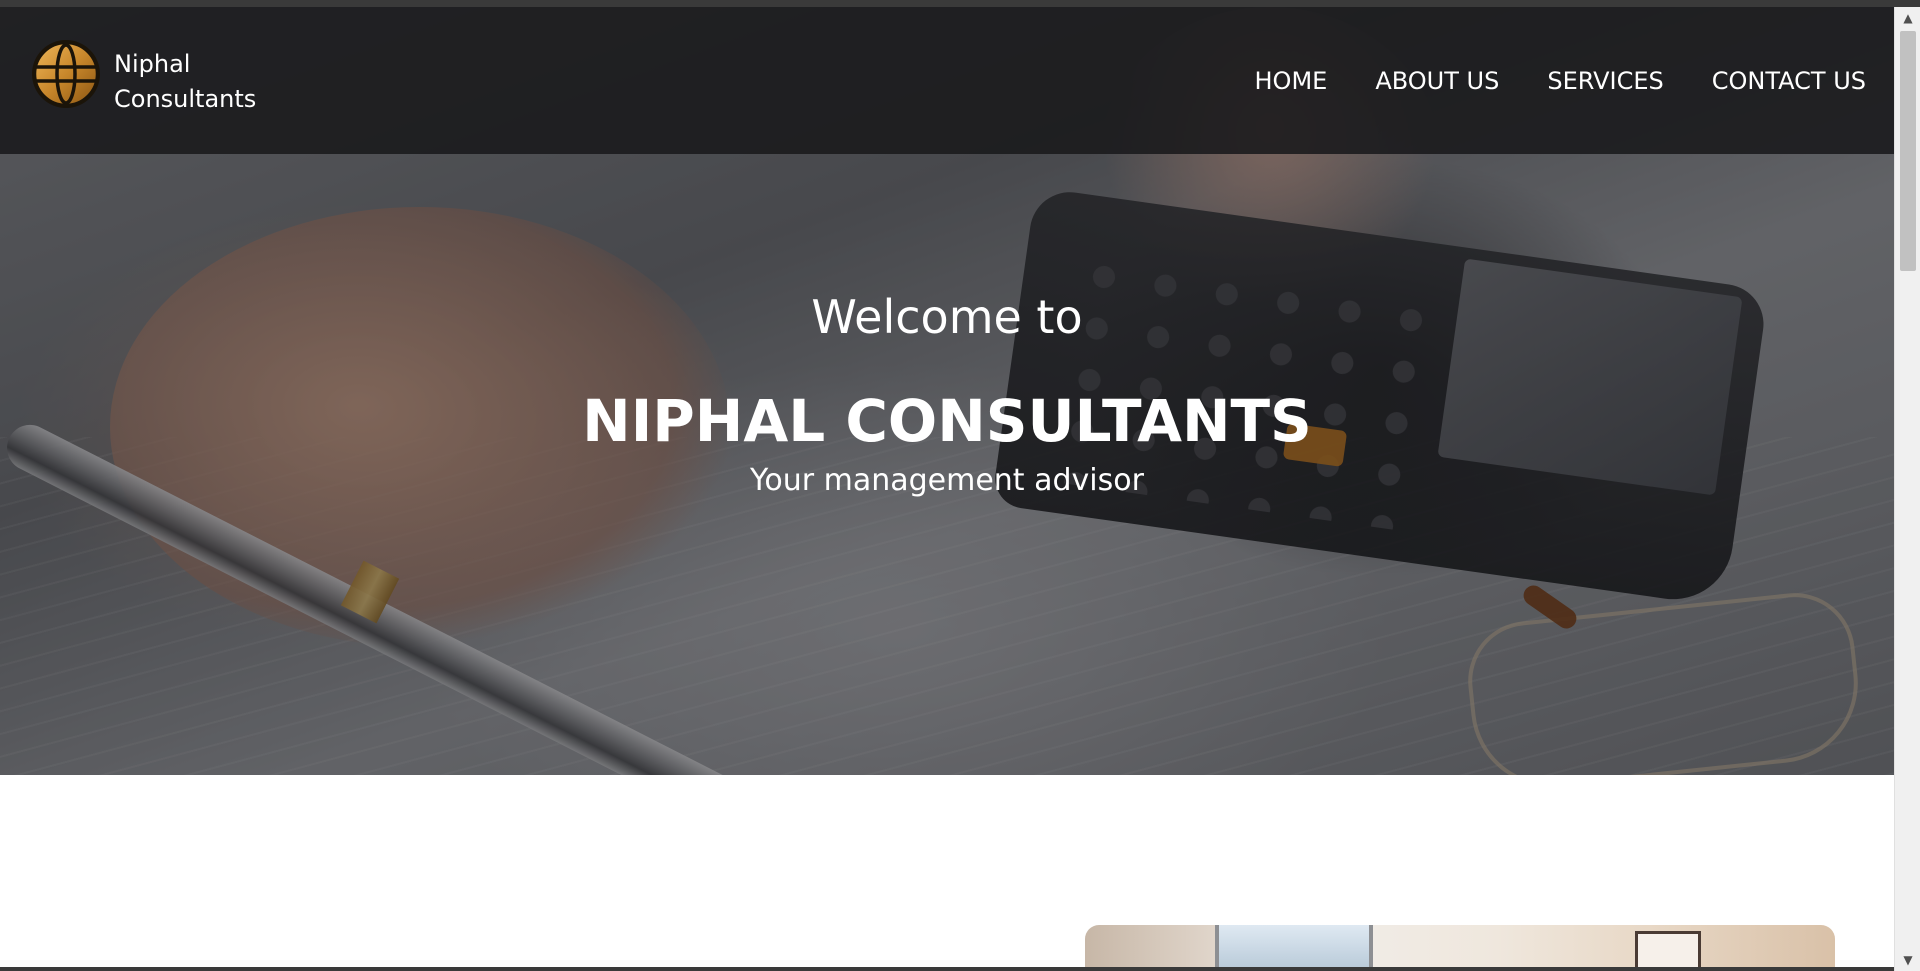 The height and width of the screenshot is (971, 1920). What do you see at coordinates (947, 969) in the screenshot?
I see `bottom-border` at bounding box center [947, 969].